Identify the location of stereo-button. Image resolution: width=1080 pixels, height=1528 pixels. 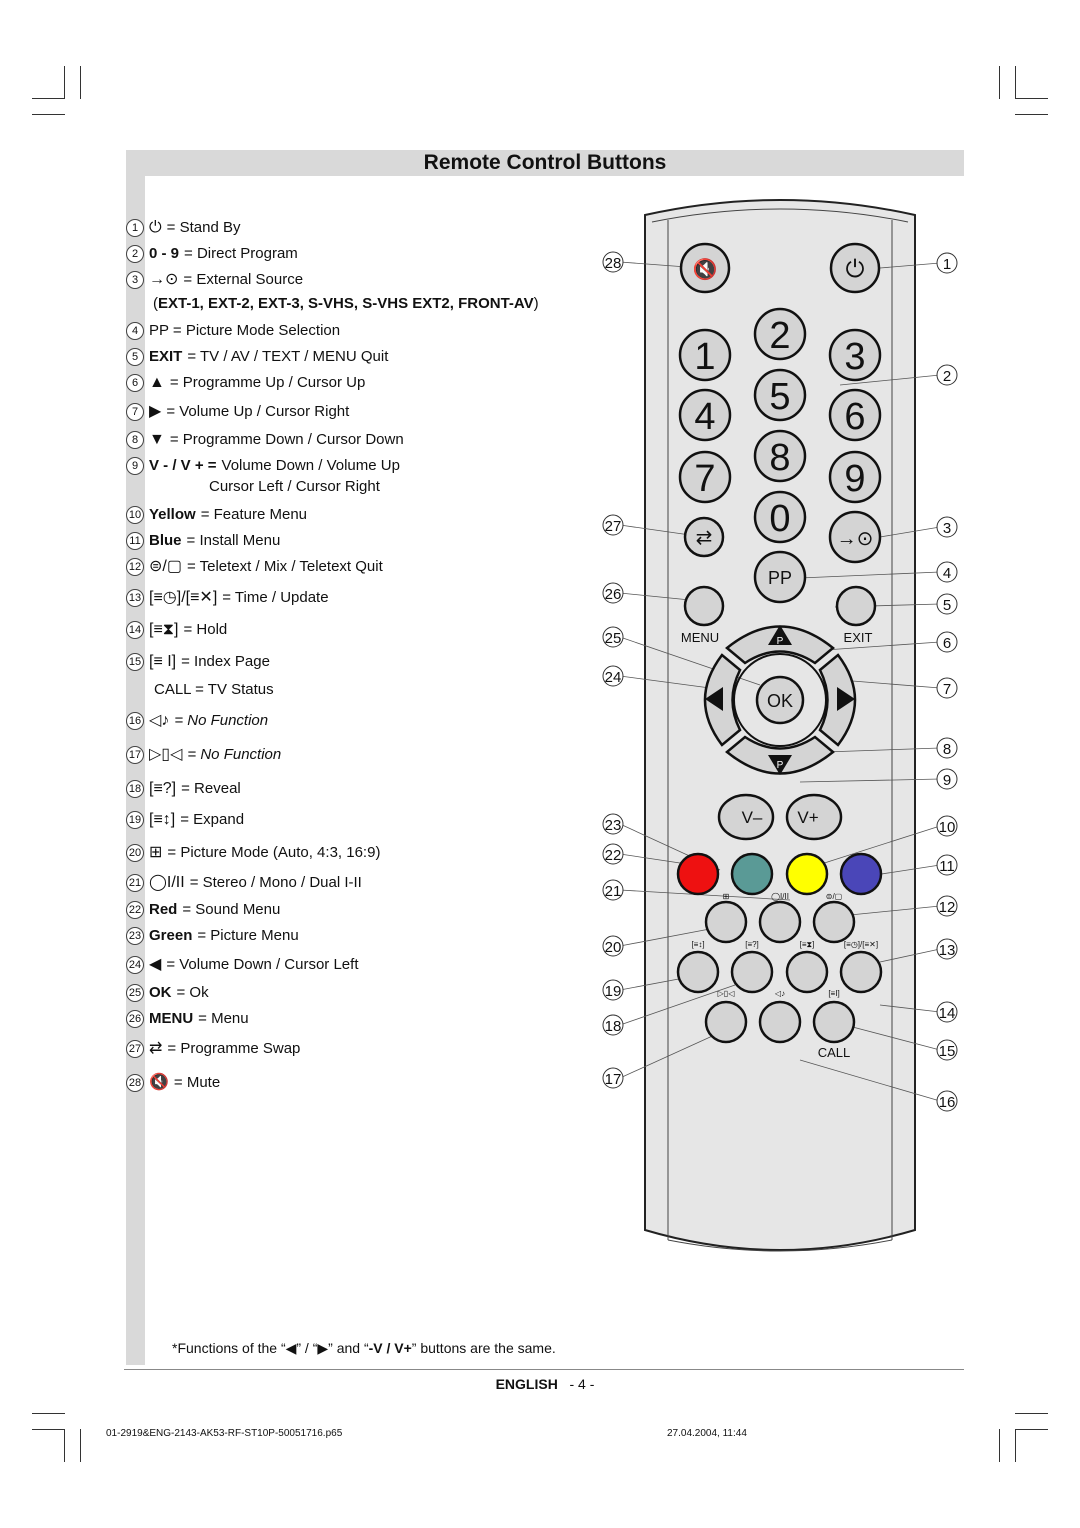
(780, 922).